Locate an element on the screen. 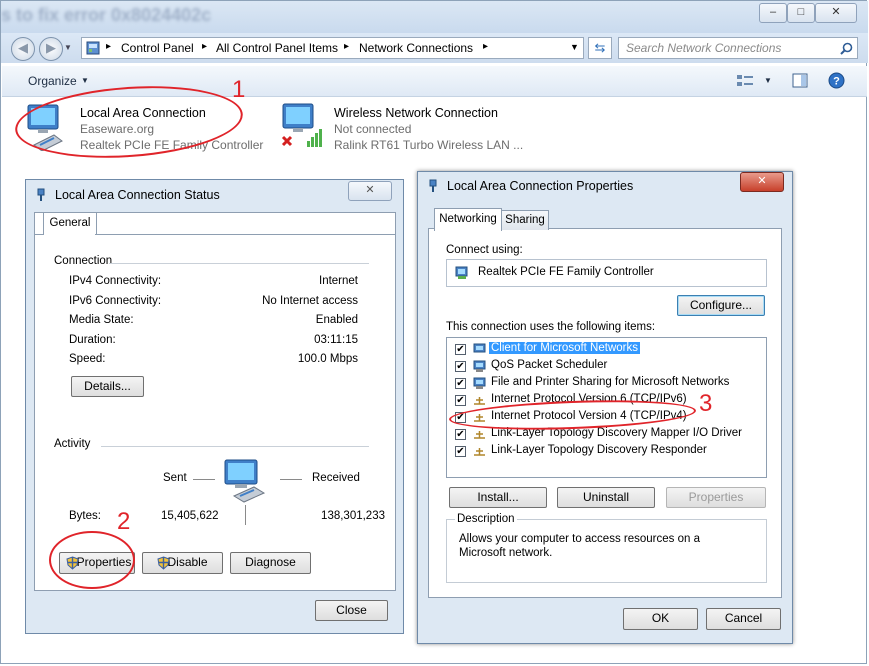  change-view-icon is located at coordinates (745, 81).